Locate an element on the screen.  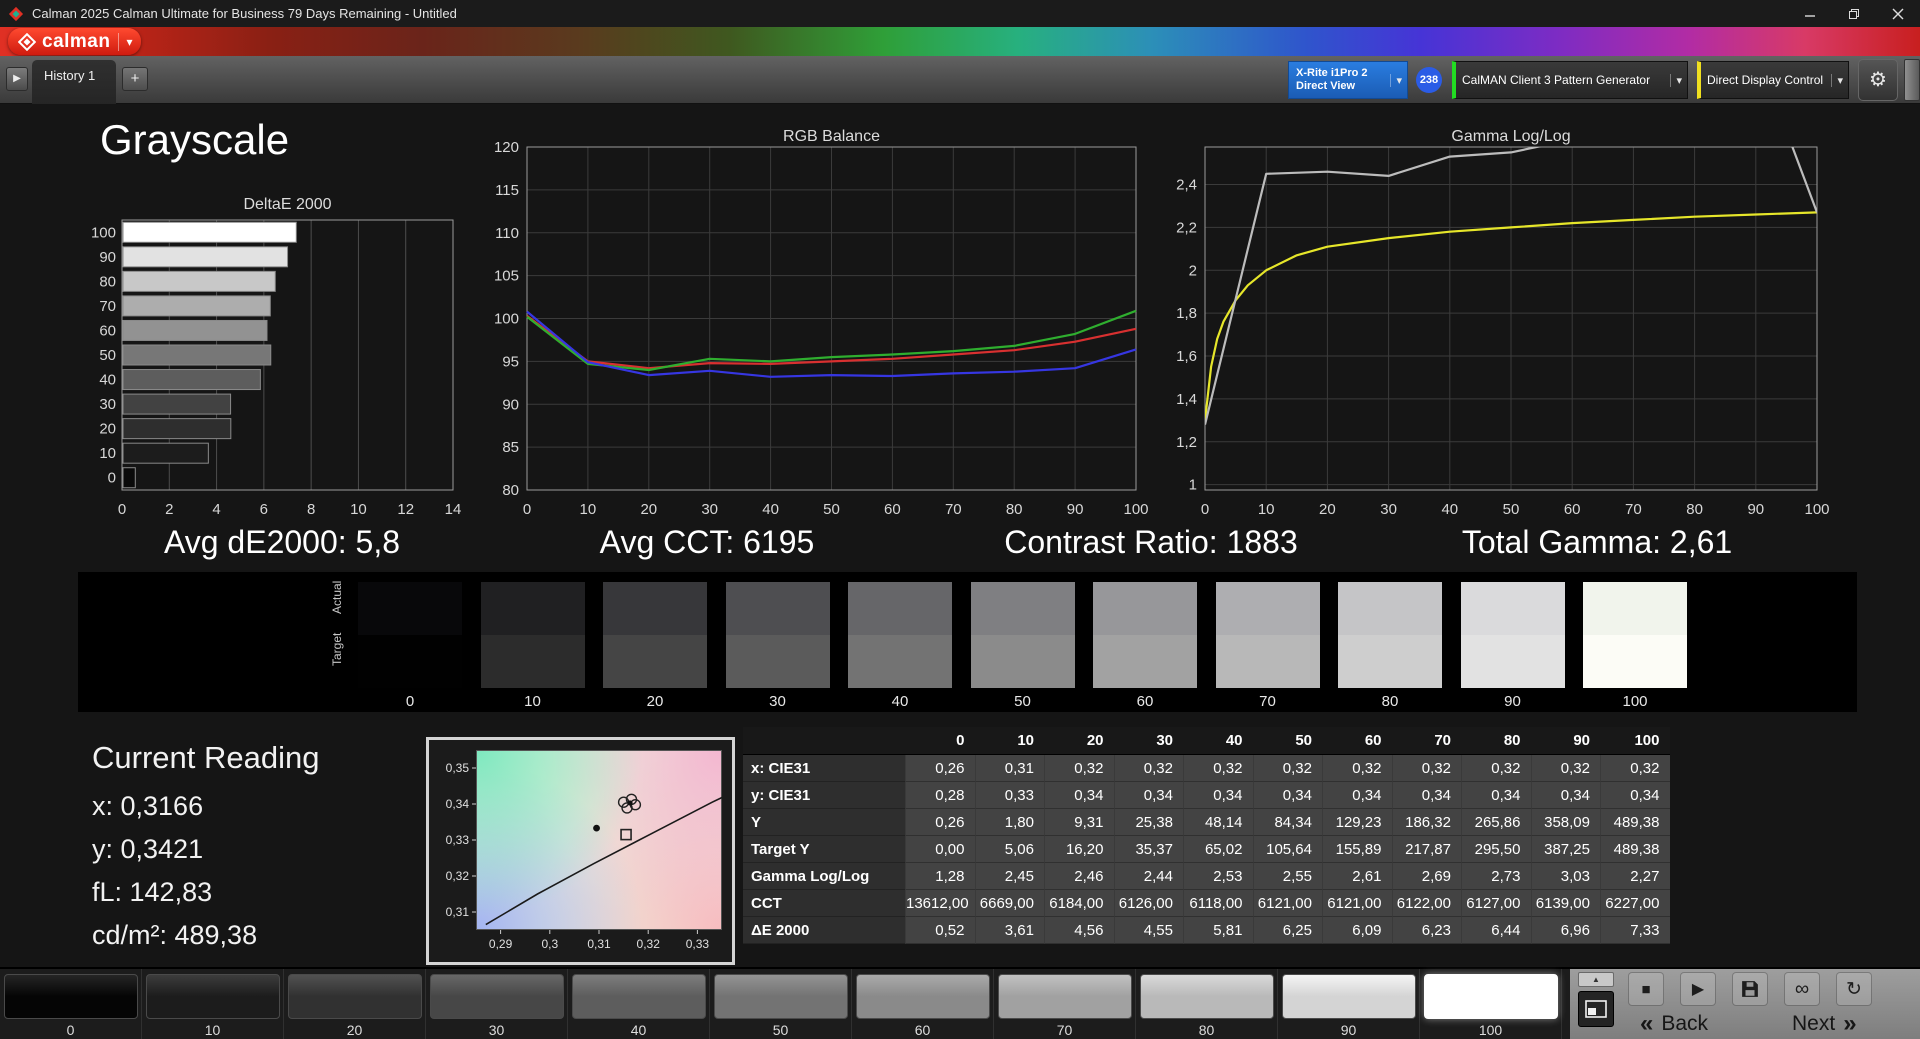
link-button: ∞ is located at coordinates (1802, 989).